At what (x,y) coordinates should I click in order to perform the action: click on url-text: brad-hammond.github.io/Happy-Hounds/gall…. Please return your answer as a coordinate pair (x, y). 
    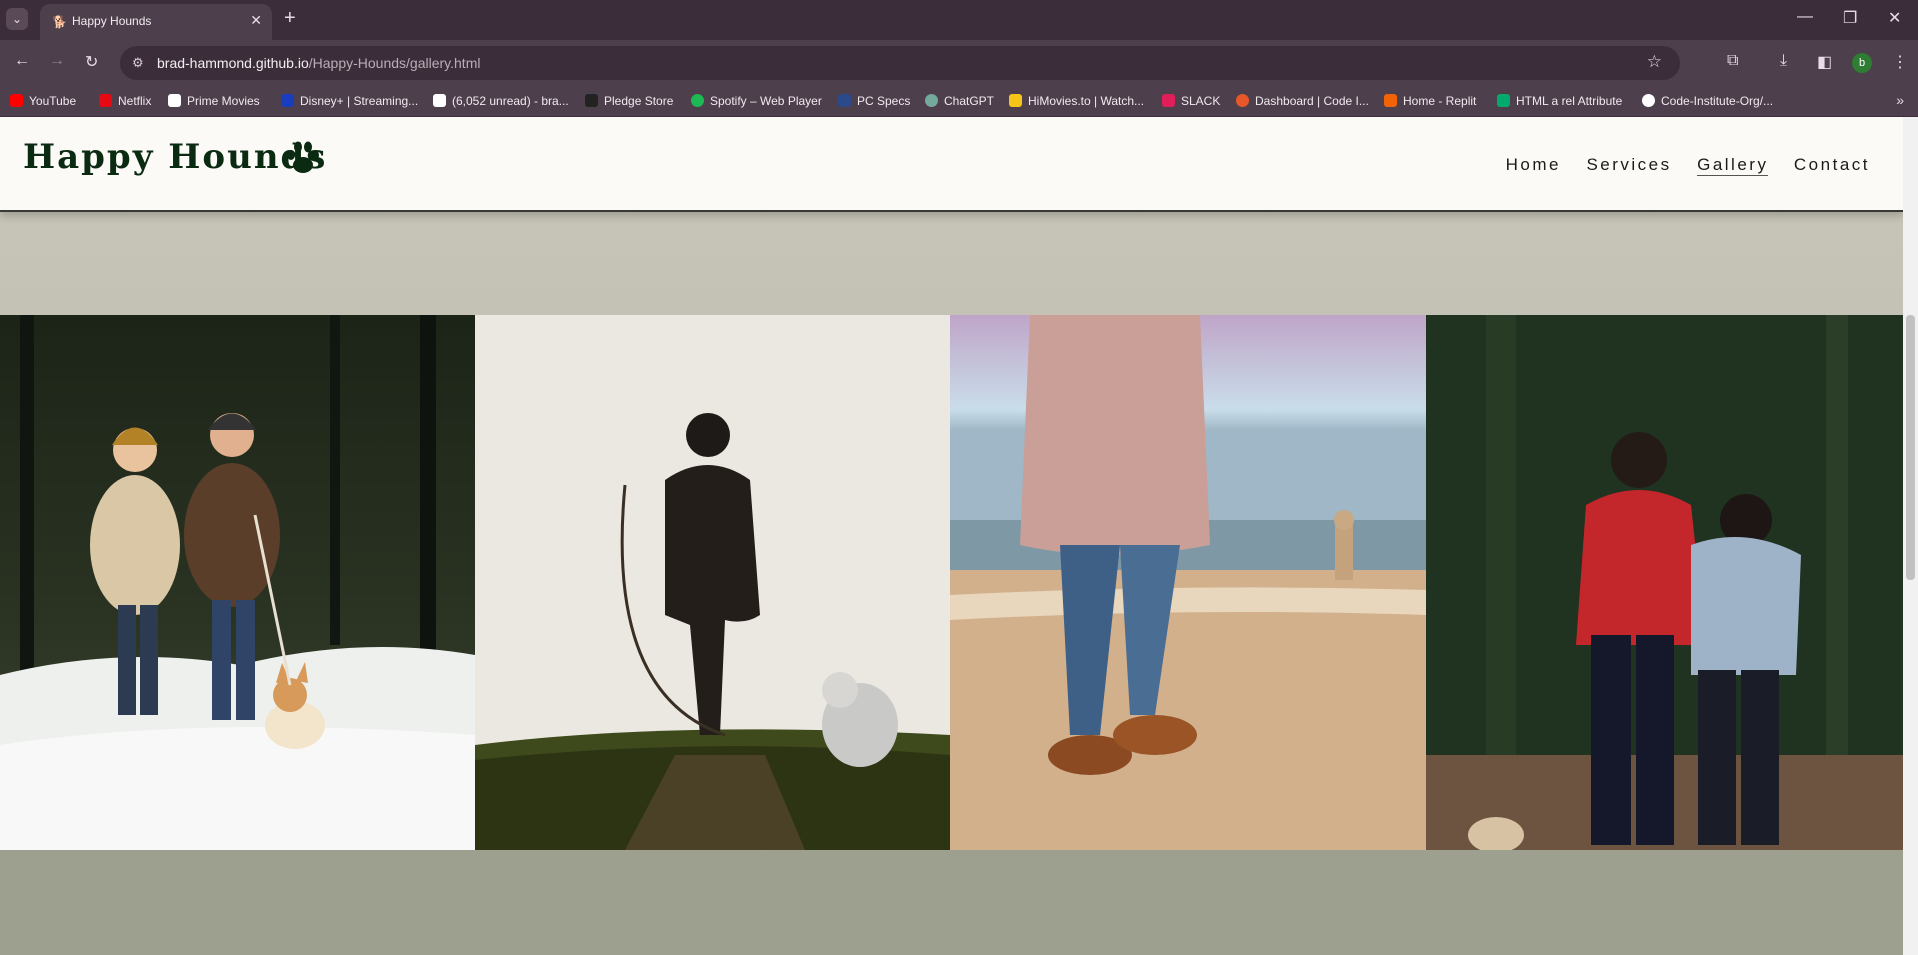
    Looking at the image, I should click on (318, 63).